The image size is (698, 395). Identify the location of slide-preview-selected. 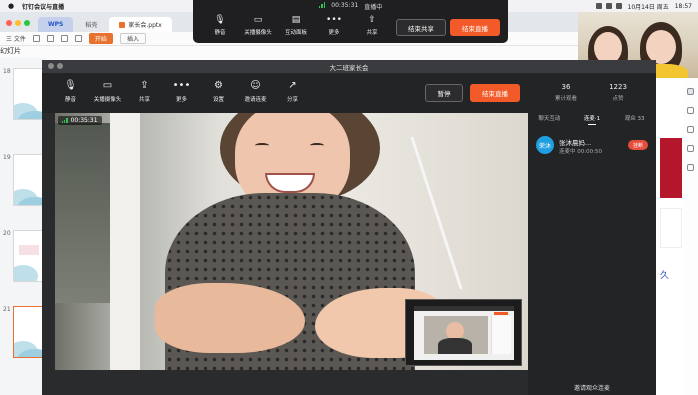
(28, 332).